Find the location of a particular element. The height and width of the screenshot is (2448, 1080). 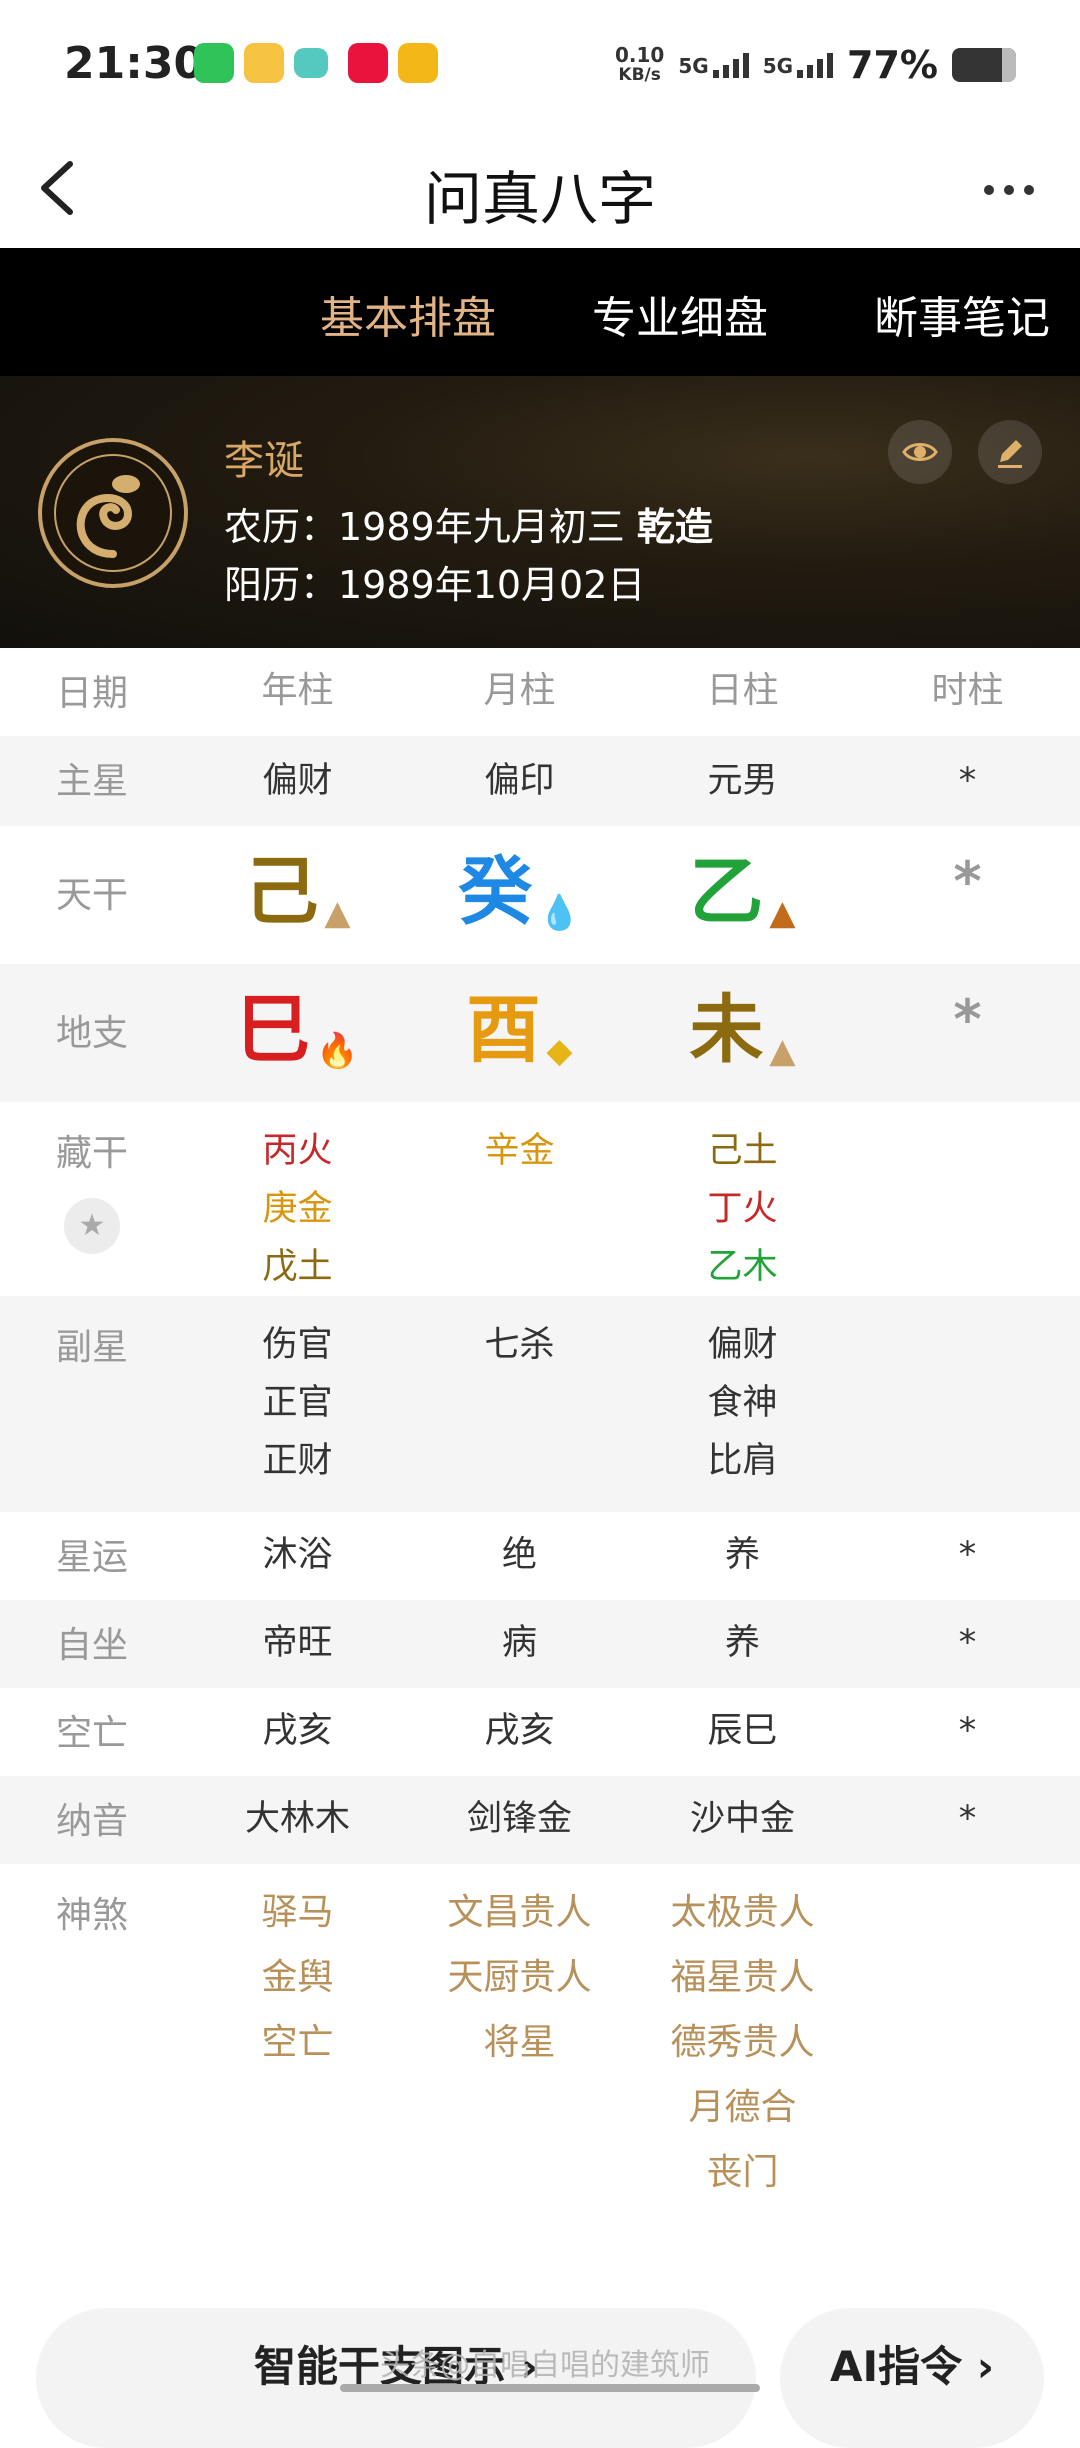

edit-button is located at coordinates (1010, 452).